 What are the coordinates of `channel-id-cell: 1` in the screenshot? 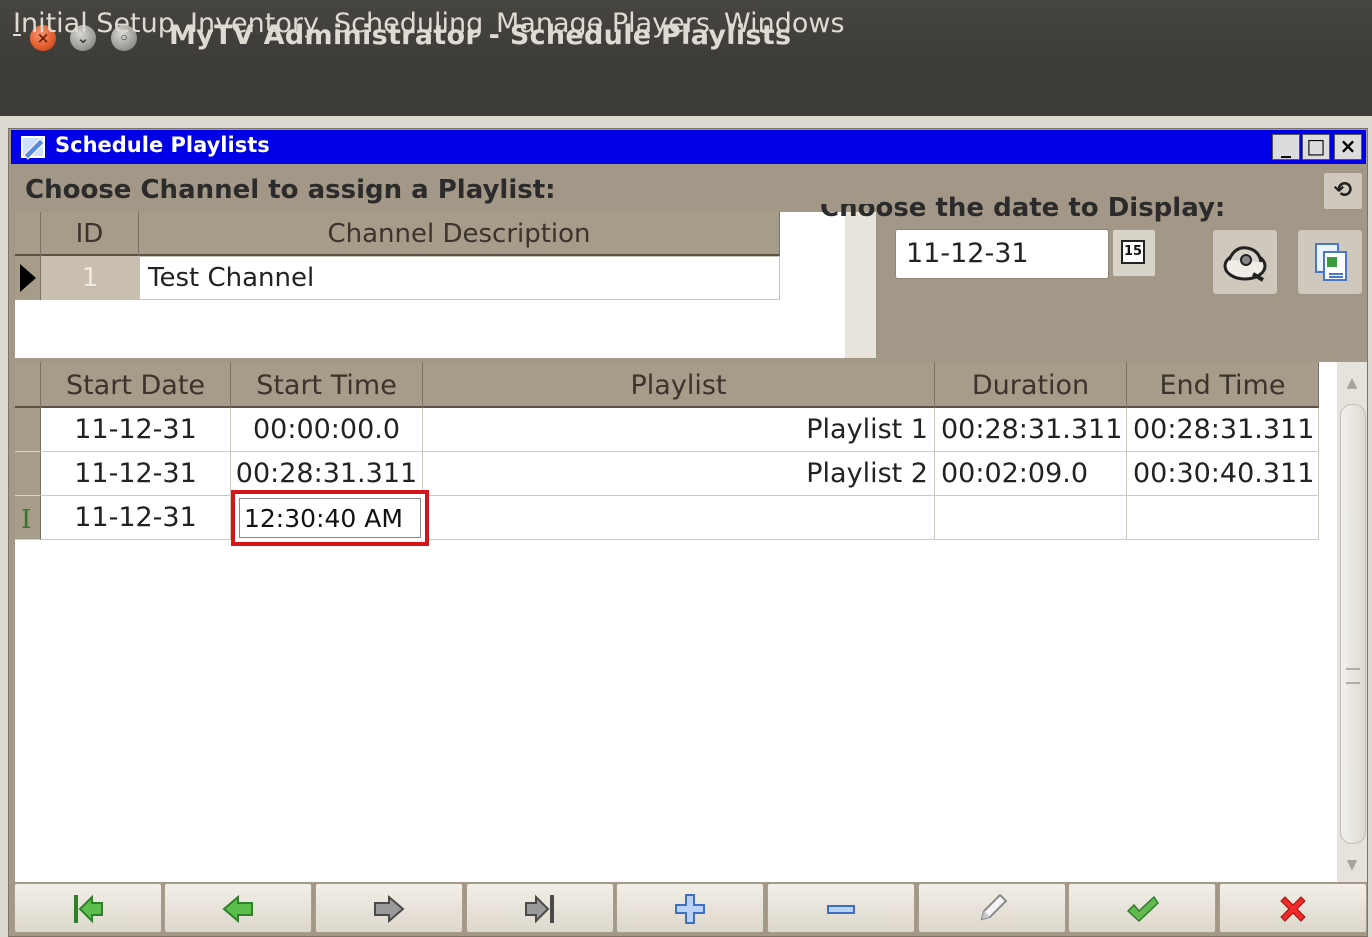 It's located at (90, 278).